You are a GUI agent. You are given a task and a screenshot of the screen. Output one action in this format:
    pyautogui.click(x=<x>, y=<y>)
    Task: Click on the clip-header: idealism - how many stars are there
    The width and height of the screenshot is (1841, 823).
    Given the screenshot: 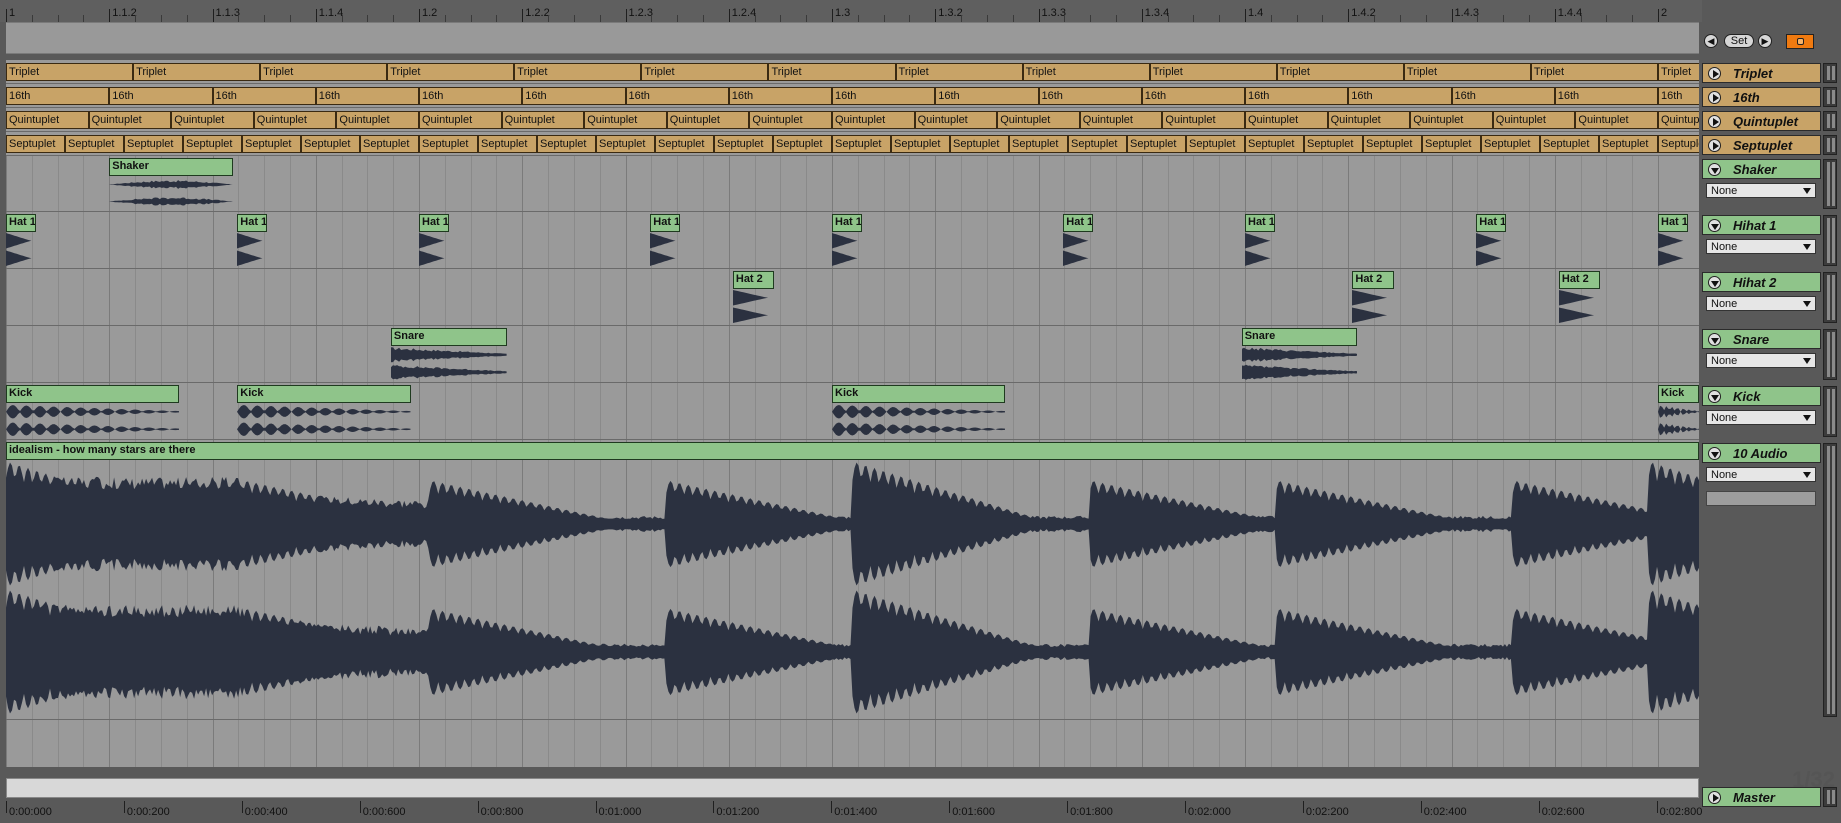 What is the action you would take?
    pyautogui.click(x=852, y=451)
    